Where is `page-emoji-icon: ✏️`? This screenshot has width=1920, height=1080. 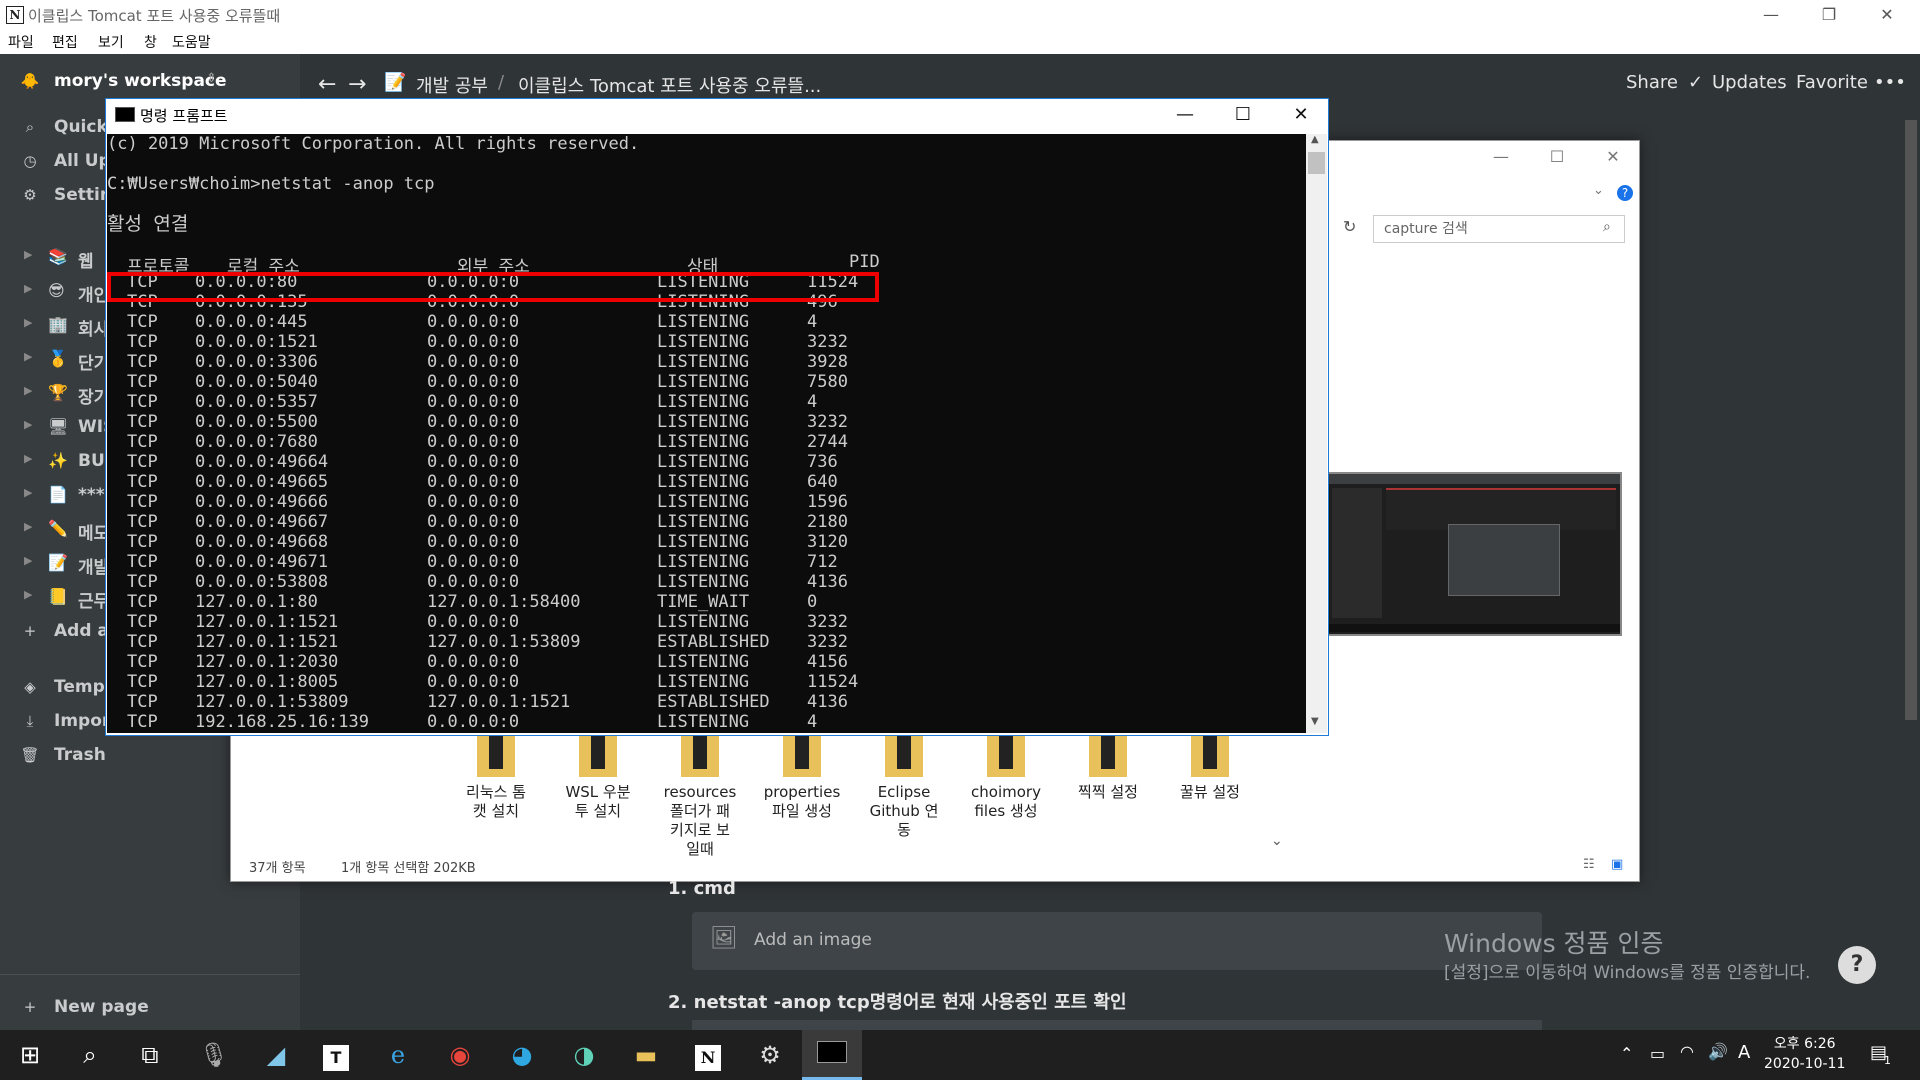
page-emoji-icon: ✏️ is located at coordinates (58, 528).